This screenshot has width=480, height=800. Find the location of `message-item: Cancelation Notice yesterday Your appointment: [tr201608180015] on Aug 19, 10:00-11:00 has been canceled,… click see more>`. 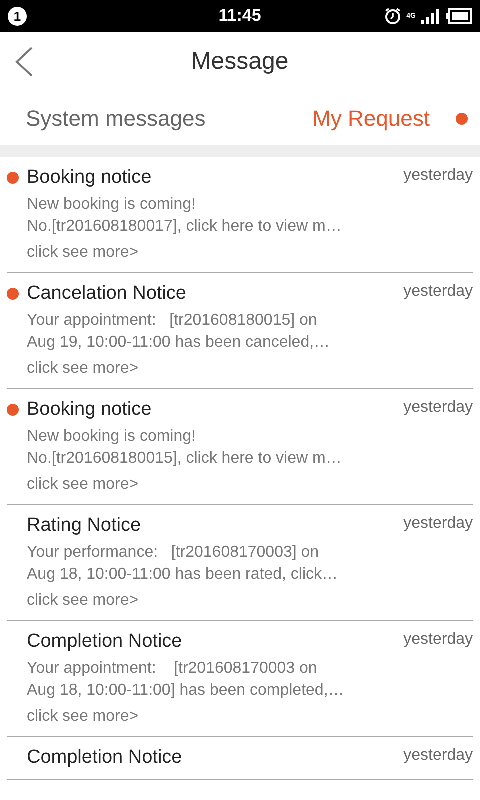

message-item: Cancelation Notice yesterday Your appointment: [tr201608180015] on Aug 19, 10:00-11:00 has been canceled,… click see more> is located at coordinates (240, 331).